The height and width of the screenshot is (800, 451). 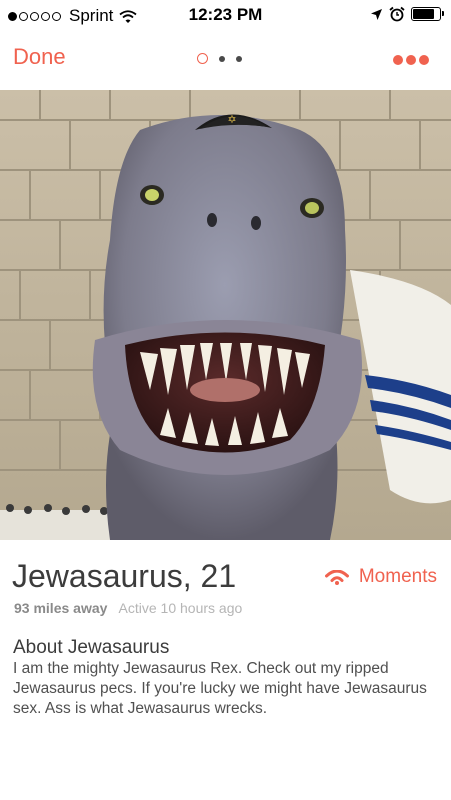 I want to click on profile-name-age: Jewasaurus, 21, so click(x=124, y=576).